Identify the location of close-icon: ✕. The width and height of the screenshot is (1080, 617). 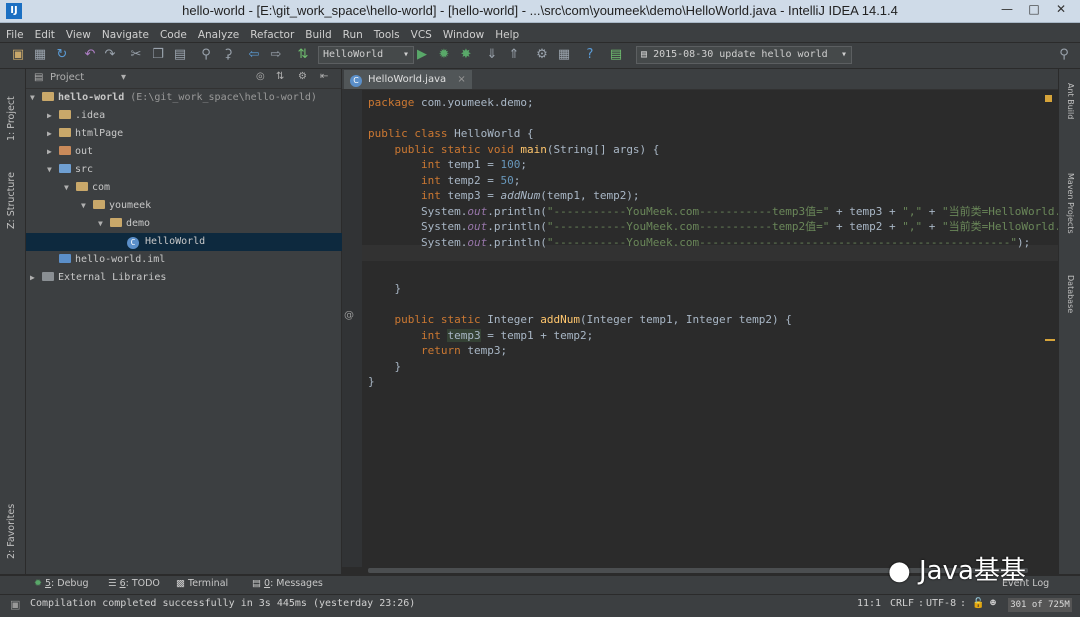
(1061, 9).